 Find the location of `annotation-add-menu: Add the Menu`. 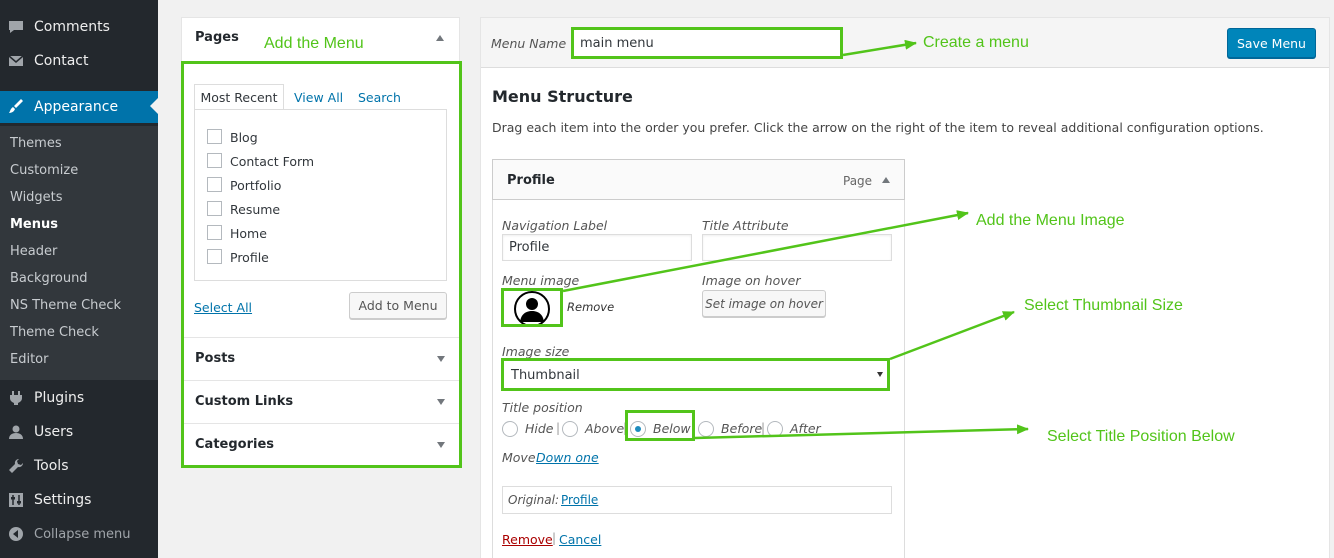

annotation-add-menu: Add the Menu is located at coordinates (314, 43).